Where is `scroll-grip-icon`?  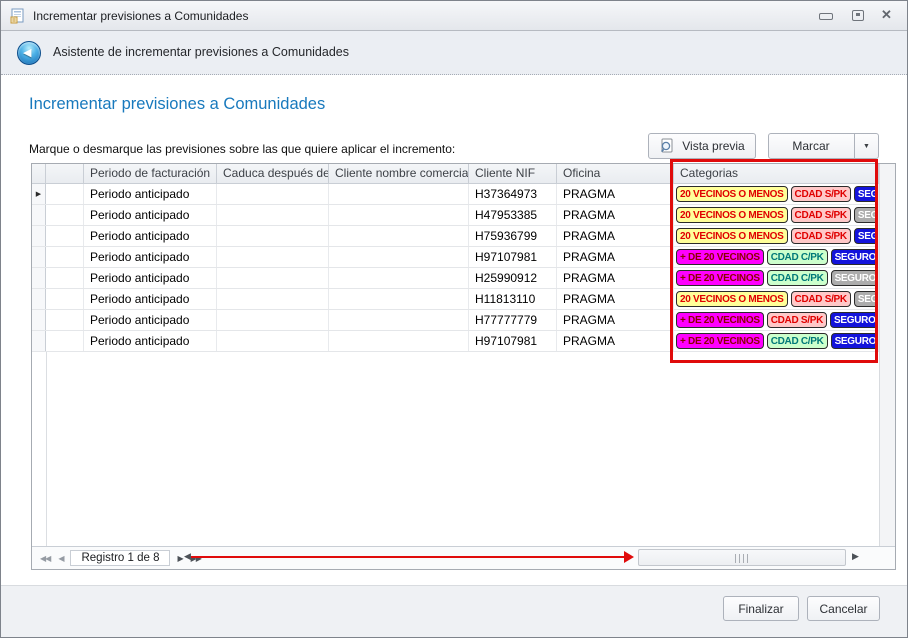
scroll-grip-icon is located at coordinates (742, 558).